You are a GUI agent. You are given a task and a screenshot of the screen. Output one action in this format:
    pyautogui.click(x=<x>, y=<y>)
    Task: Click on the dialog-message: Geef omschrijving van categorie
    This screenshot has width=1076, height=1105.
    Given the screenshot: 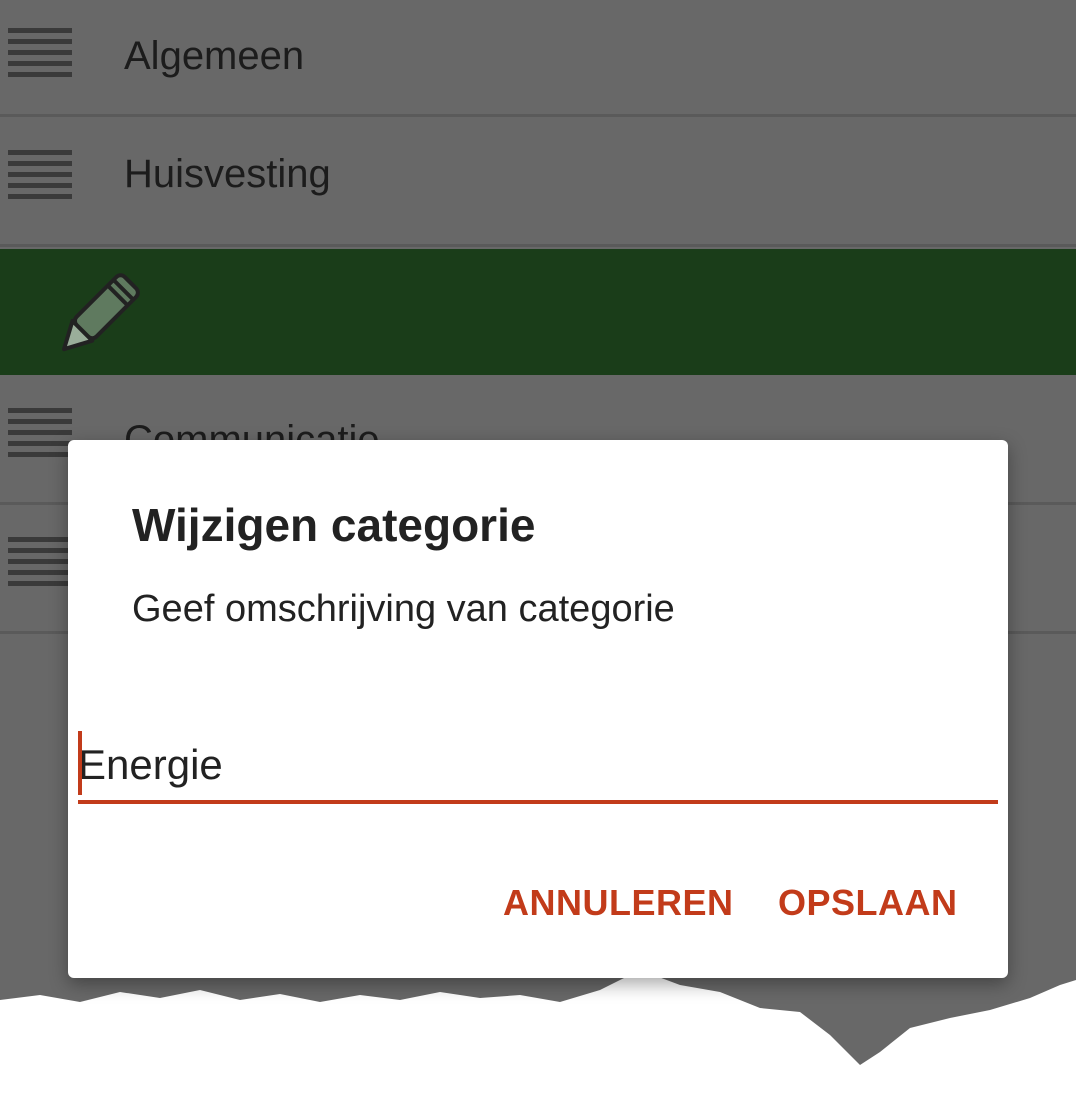 What is the action you would take?
    pyautogui.click(x=403, y=609)
    